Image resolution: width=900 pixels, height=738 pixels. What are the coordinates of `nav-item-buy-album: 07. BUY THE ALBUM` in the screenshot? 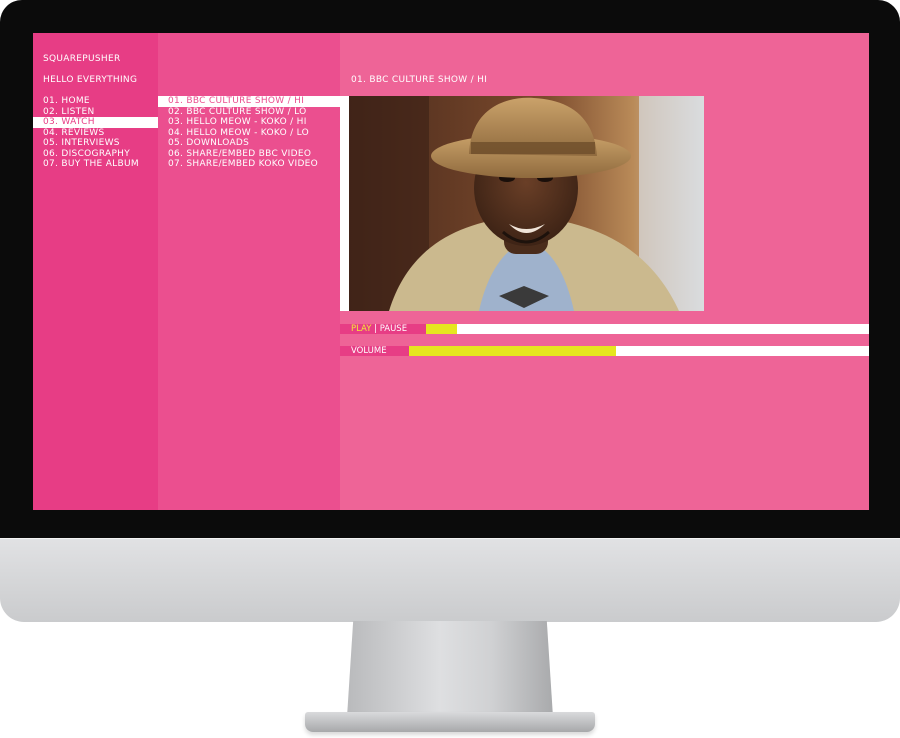 It's located at (95, 164).